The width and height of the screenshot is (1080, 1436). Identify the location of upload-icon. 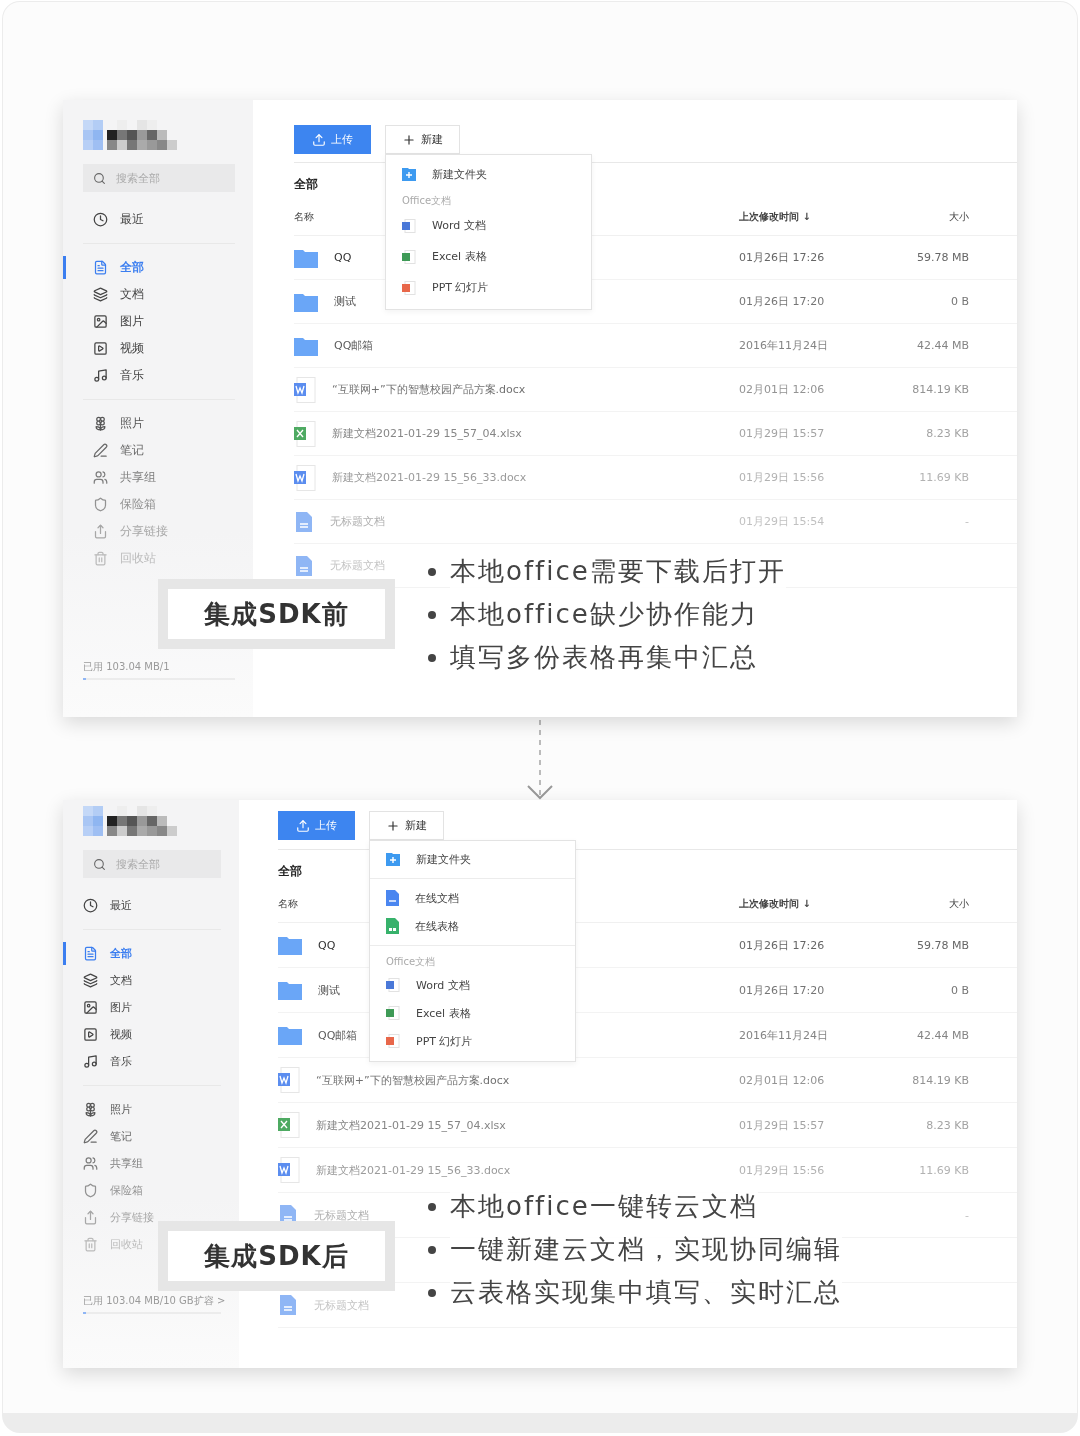
(303, 825).